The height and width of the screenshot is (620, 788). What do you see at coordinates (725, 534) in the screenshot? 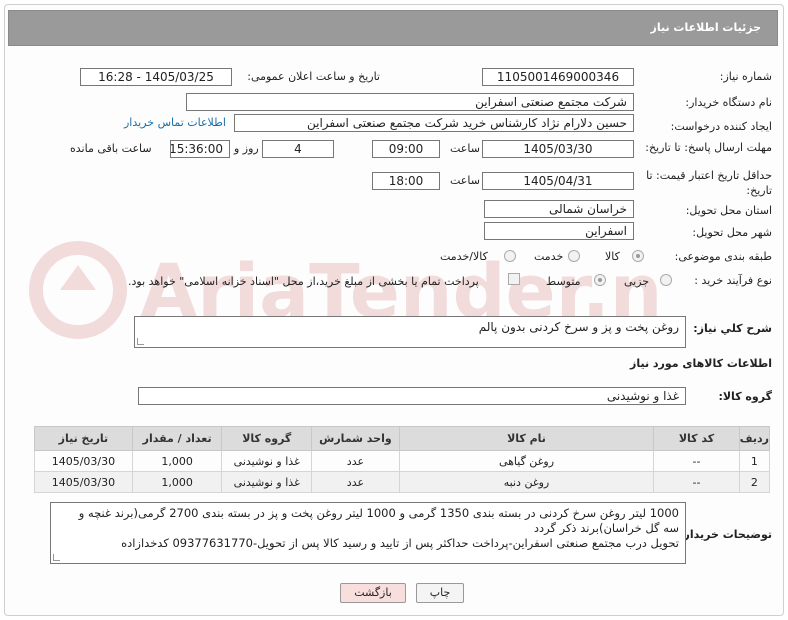
I see `buyer-notes-label: توضیحات خریدار:` at bounding box center [725, 534].